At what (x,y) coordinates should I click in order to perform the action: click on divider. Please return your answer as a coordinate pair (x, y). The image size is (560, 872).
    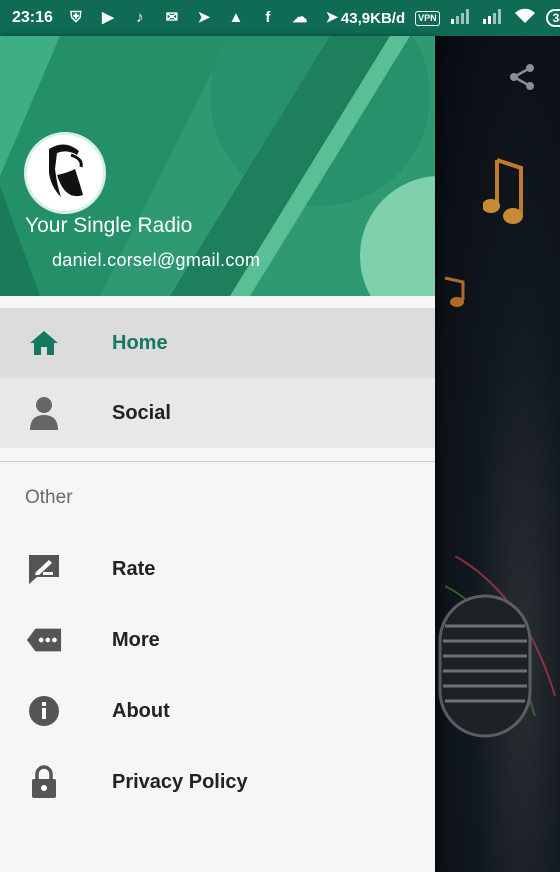
    Looking at the image, I should click on (217, 461).